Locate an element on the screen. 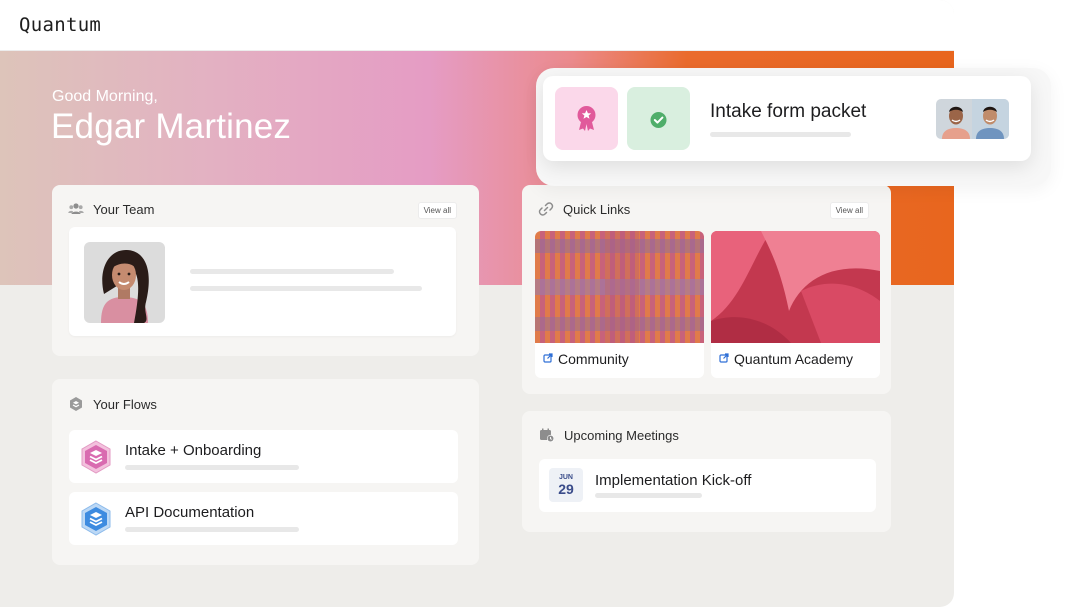 The width and height of the screenshot is (1080, 607). blue-layers-icon is located at coordinates (96, 519).